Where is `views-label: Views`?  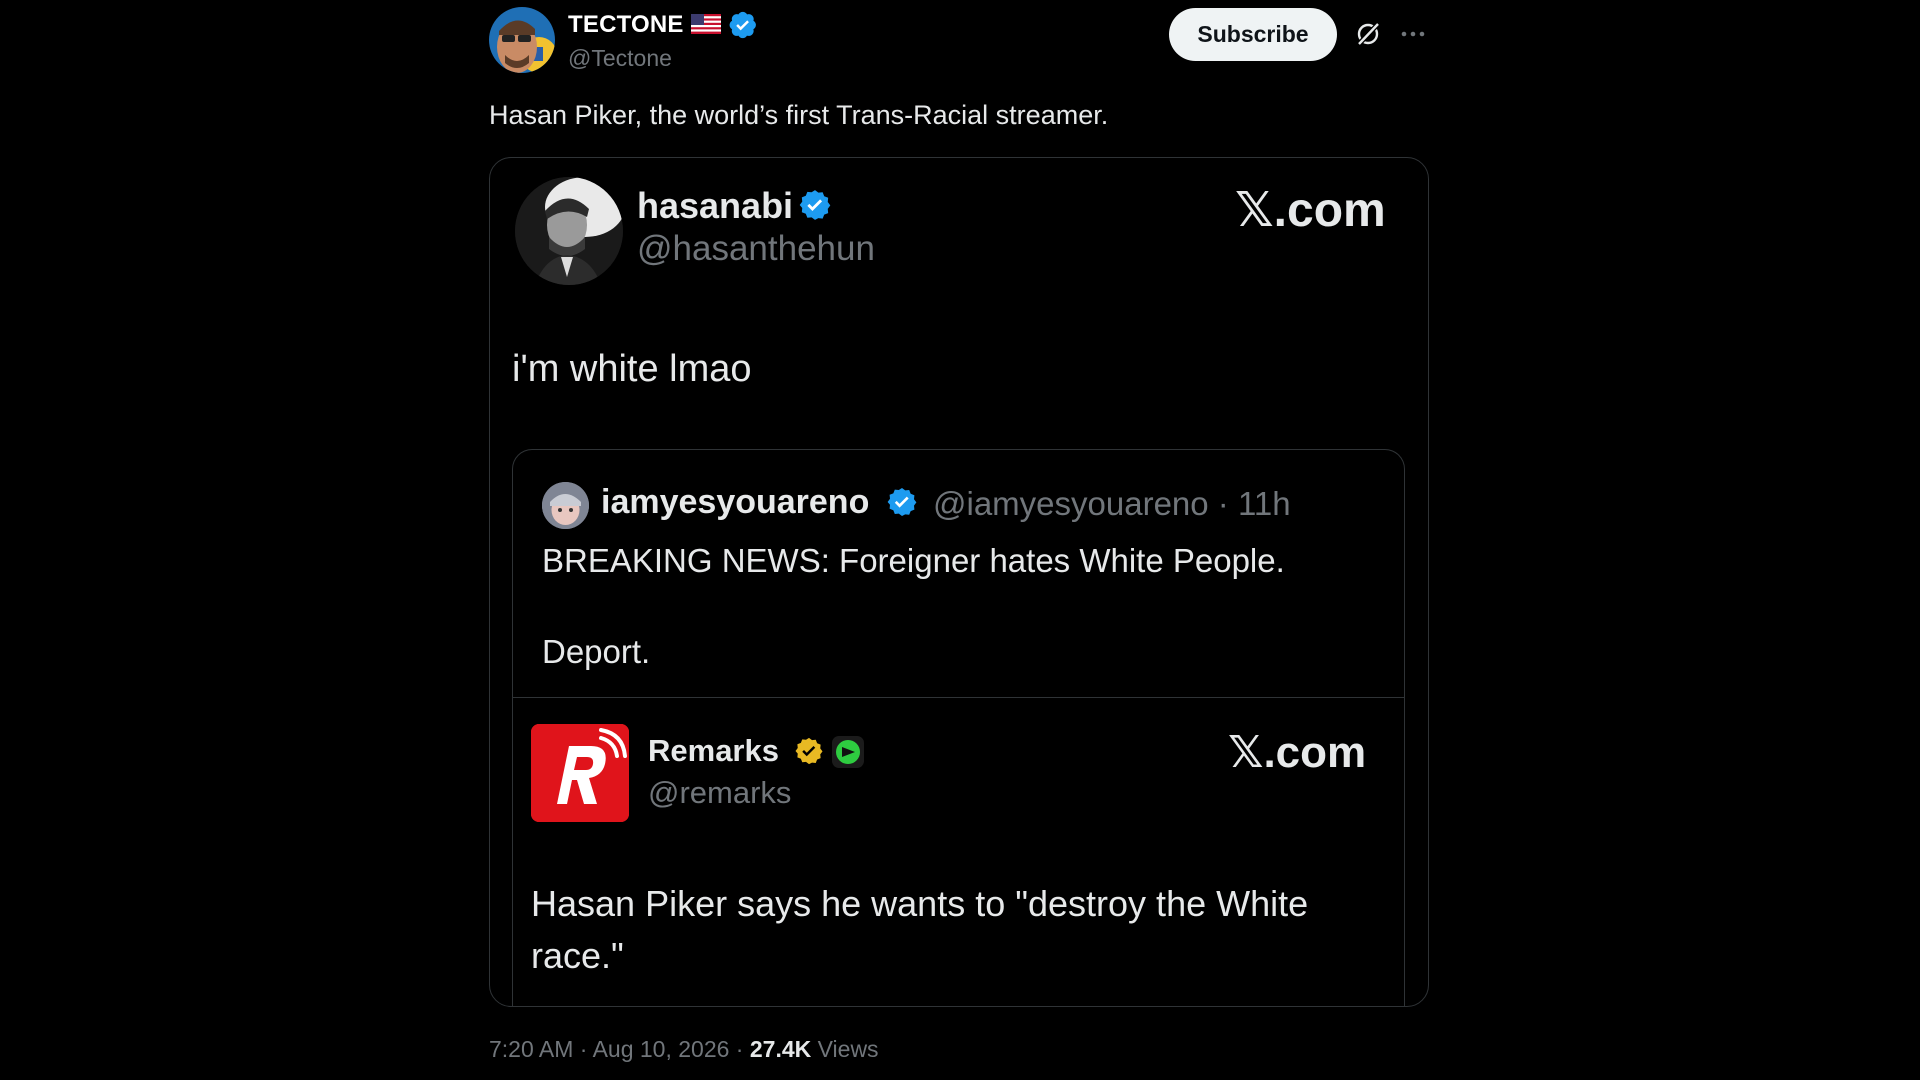
views-label: Views is located at coordinates (848, 1049).